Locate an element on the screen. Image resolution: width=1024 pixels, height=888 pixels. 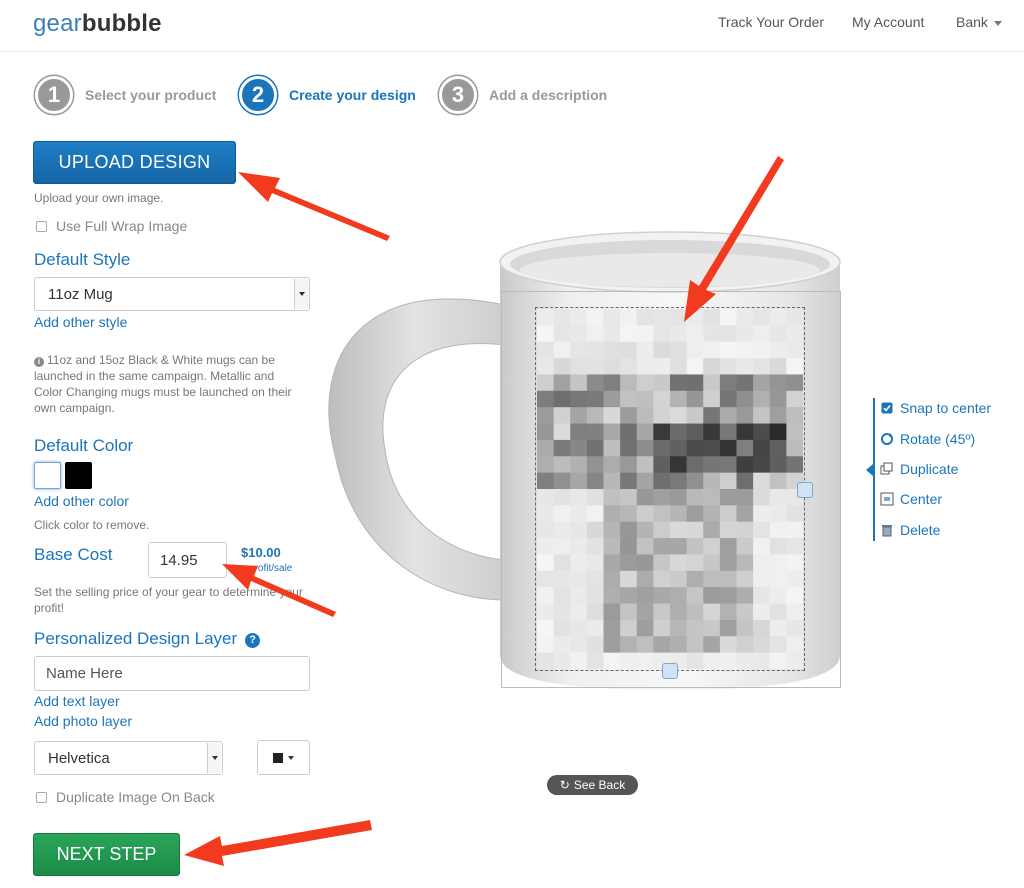
resize-handle-icon is located at coordinates (670, 671).